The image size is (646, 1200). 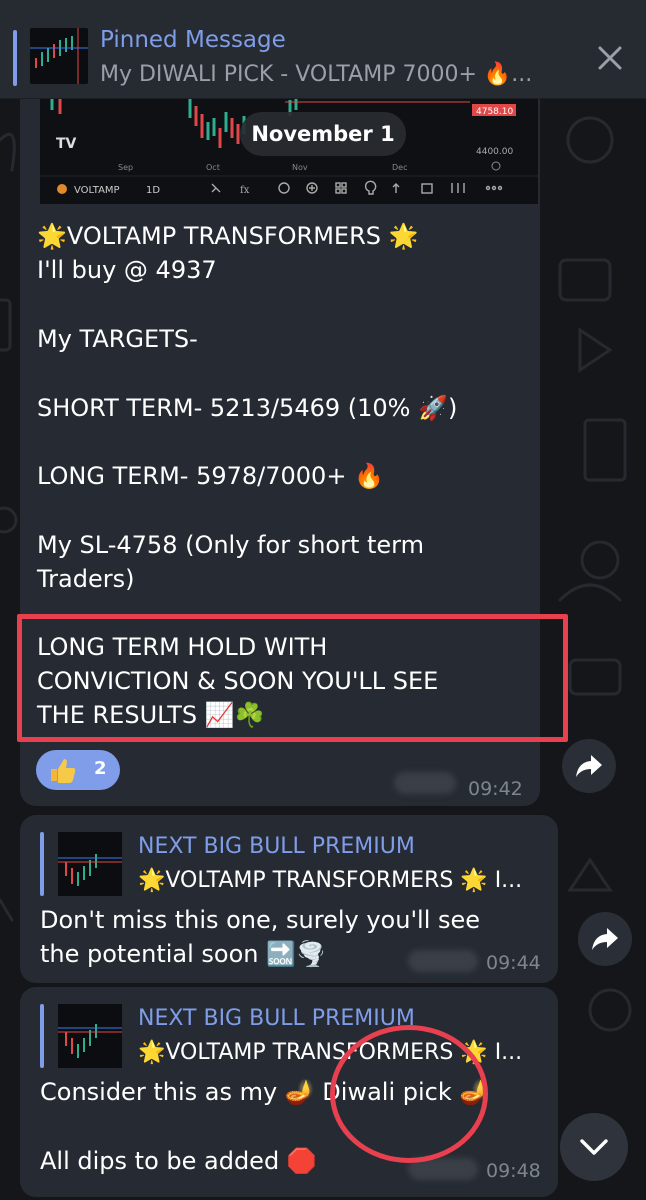 What do you see at coordinates (193, 40) in the screenshot?
I see `pinned-title: Pinned Message` at bounding box center [193, 40].